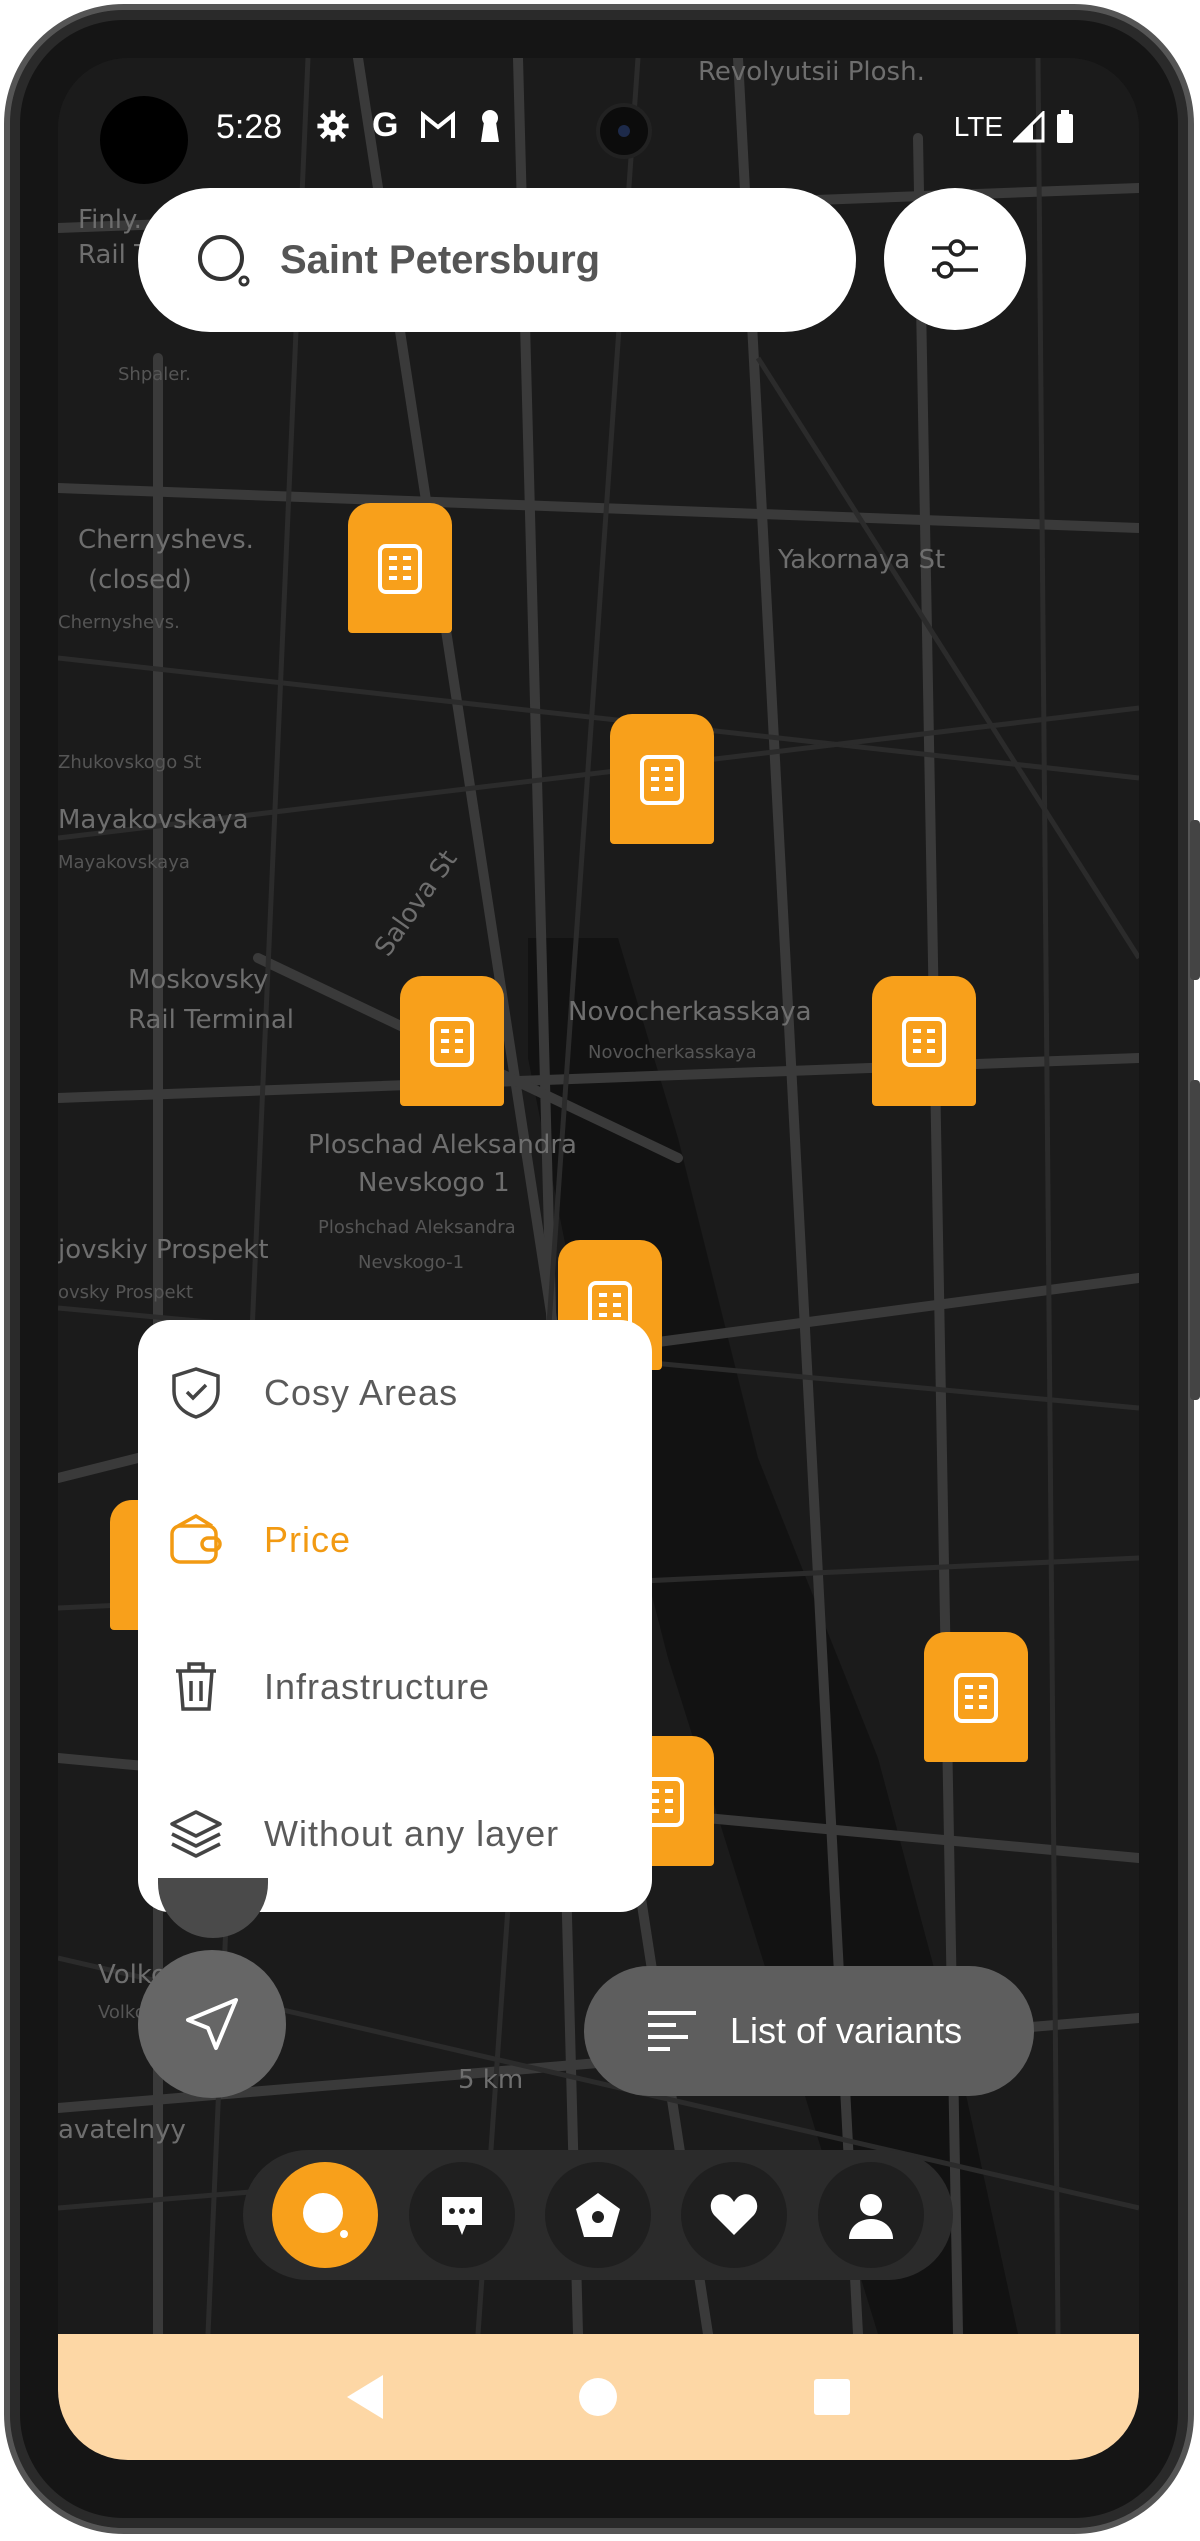  I want to click on layer-item-label: Infrastructure, so click(377, 1686).